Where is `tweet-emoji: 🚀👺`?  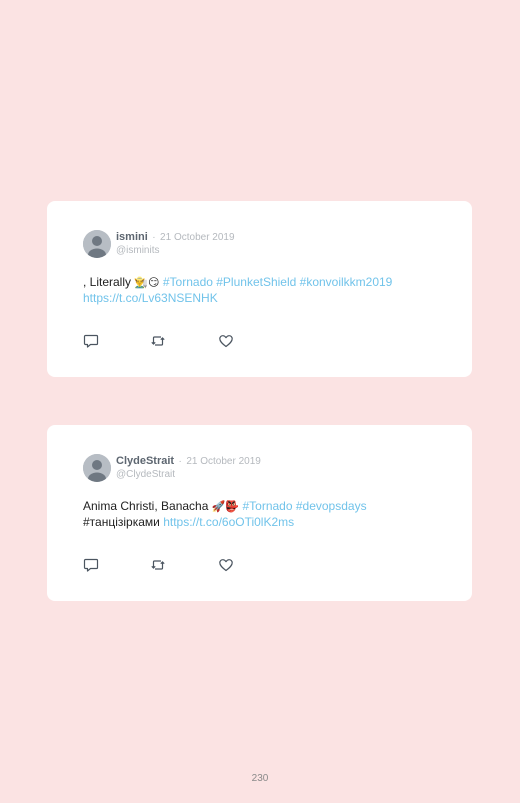 tweet-emoji: 🚀👺 is located at coordinates (225, 507).